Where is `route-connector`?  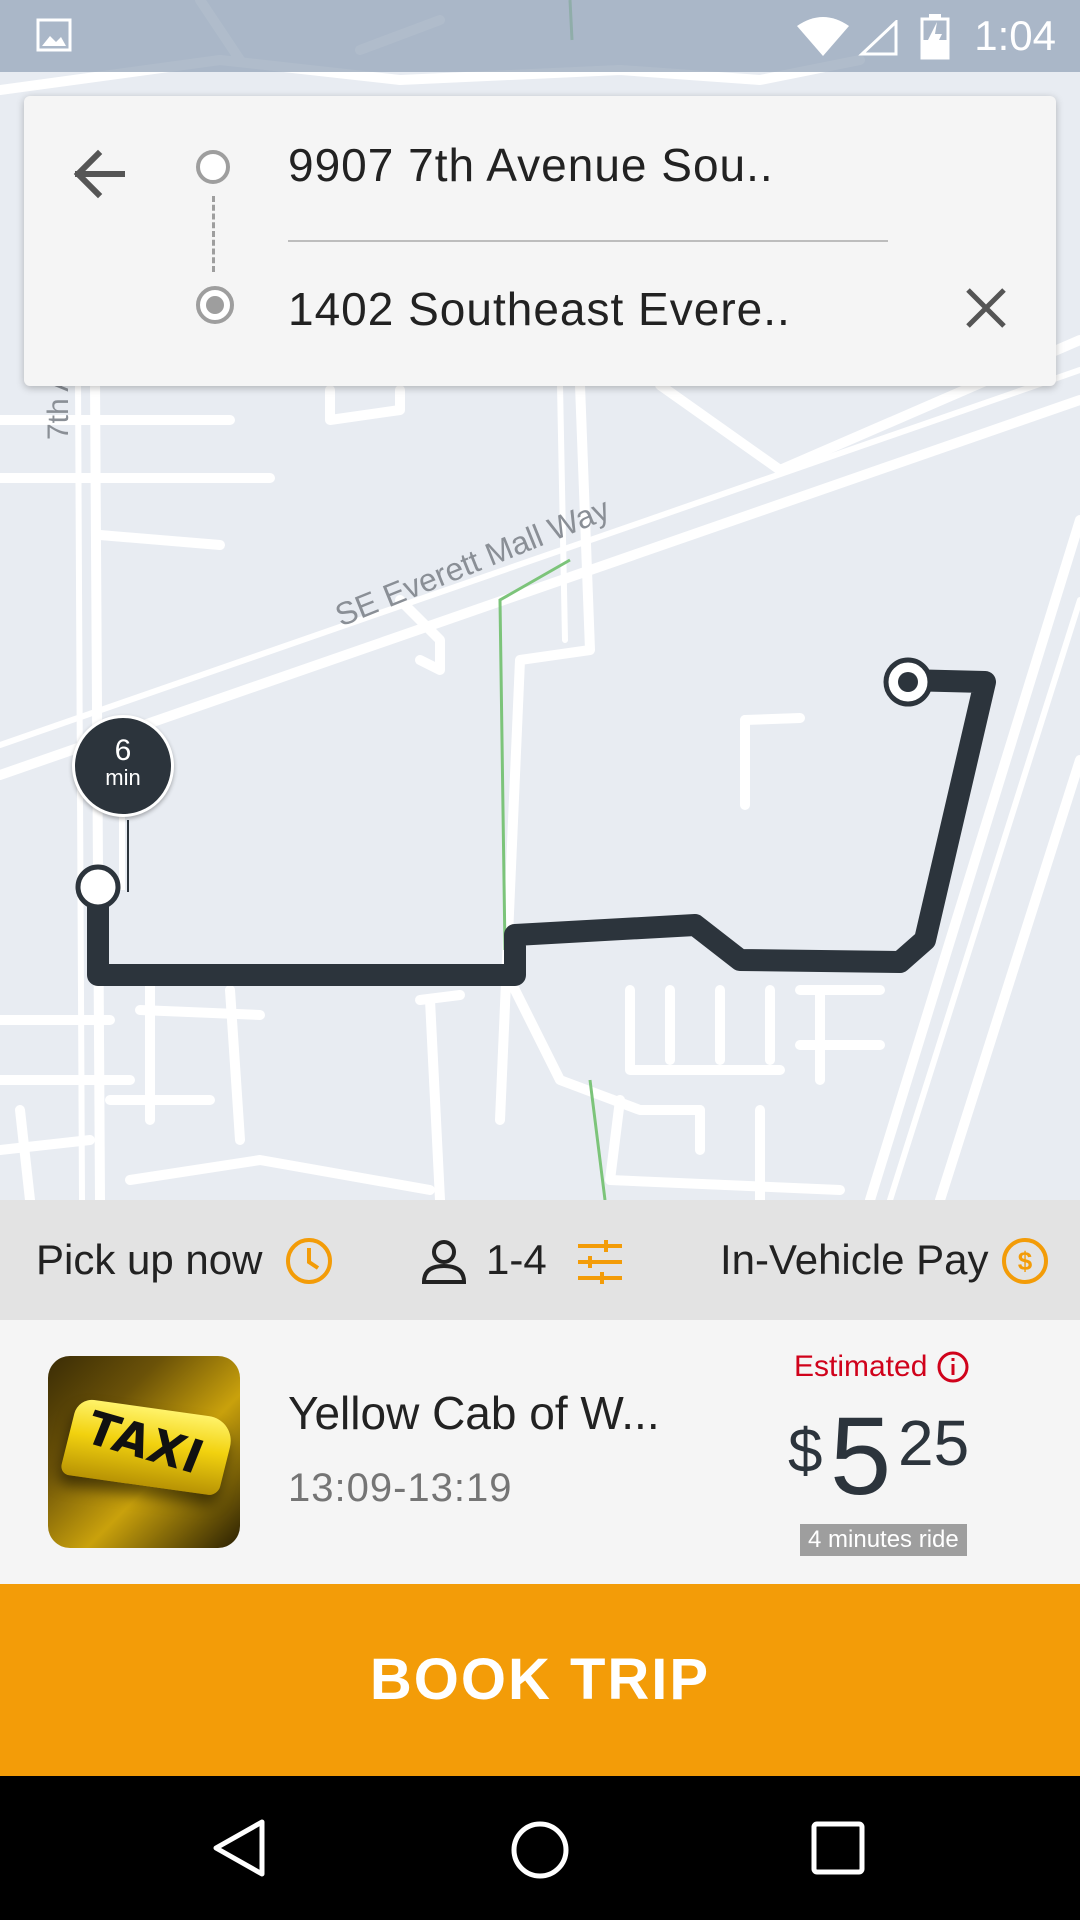 route-connector is located at coordinates (213, 234).